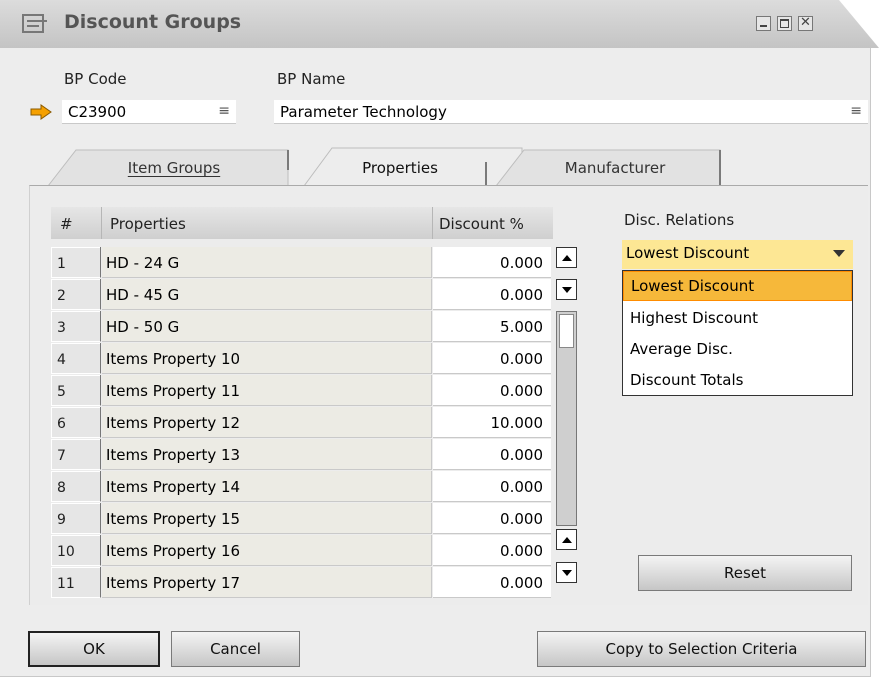  Describe the element at coordinates (566, 331) in the screenshot. I see `scroll-thumb` at that location.